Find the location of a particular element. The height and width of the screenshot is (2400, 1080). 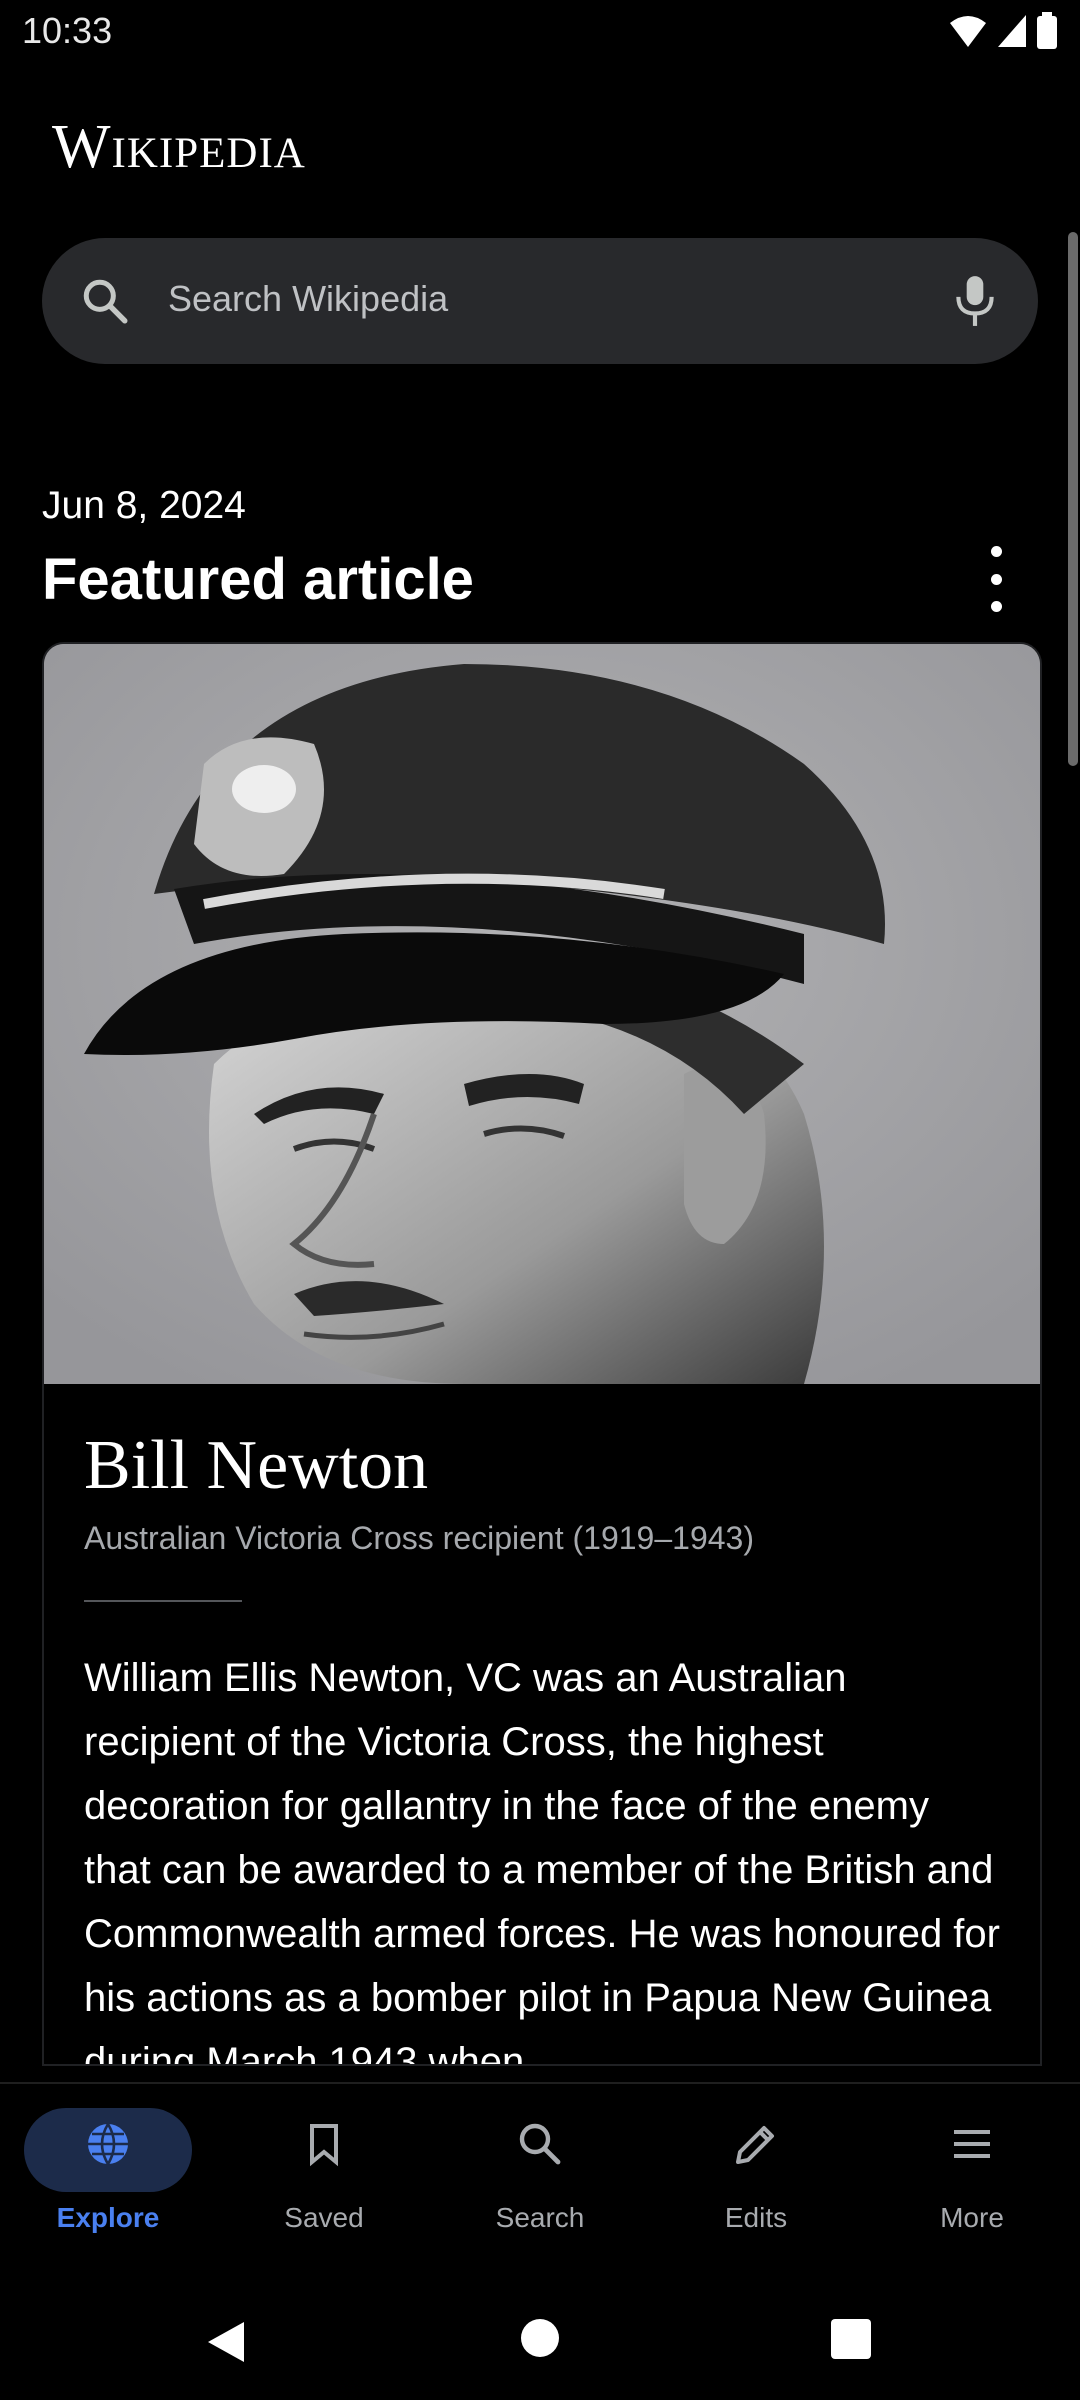

bottom-navigation: Explore Saved Search Edits More is located at coordinates (540, 2167).